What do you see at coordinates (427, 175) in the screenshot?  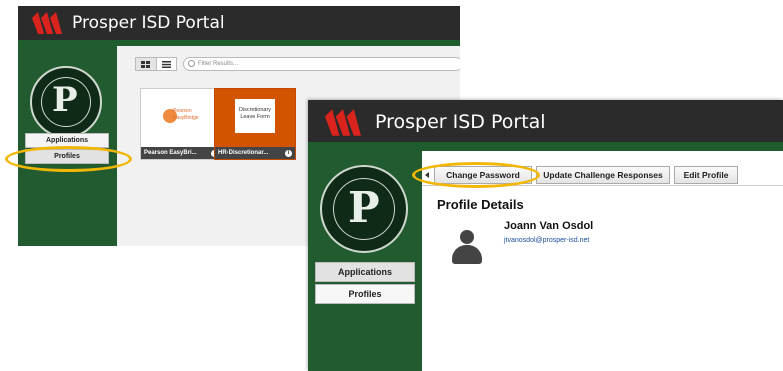 I see `chevron-left-icon` at bounding box center [427, 175].